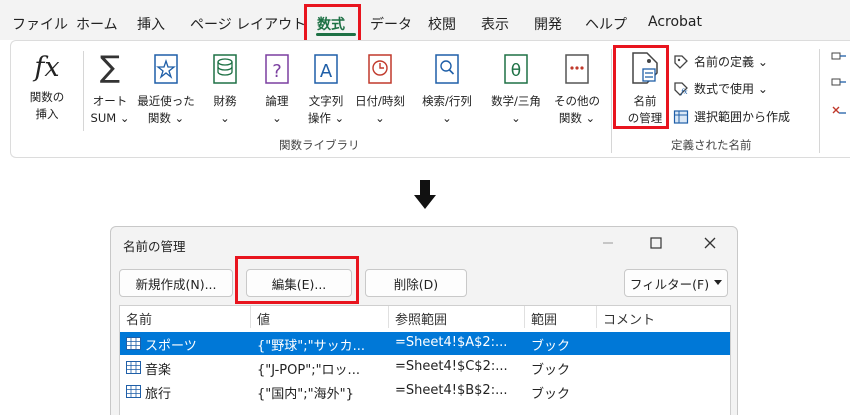 Image resolution: width=850 pixels, height=415 pixels. I want to click on text-functions-label: 文字列, so click(326, 101).